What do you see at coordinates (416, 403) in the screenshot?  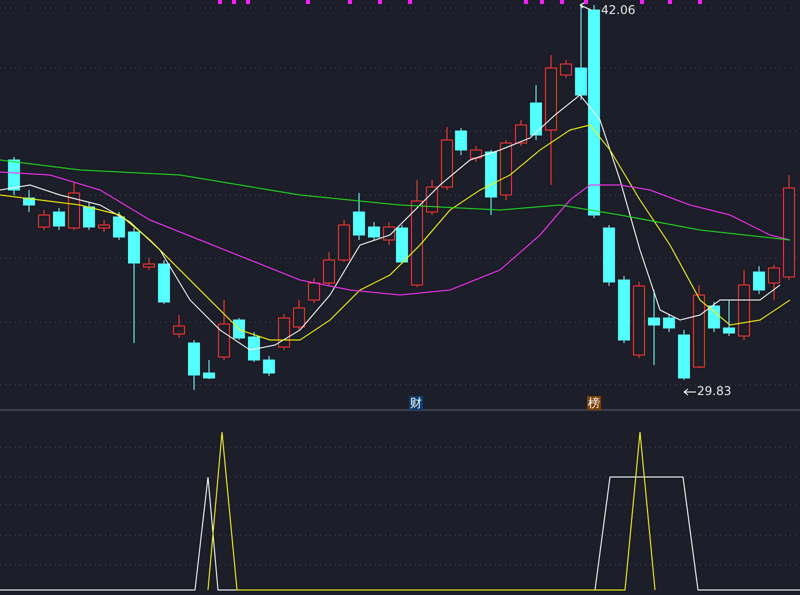 I see `event-marker: 财` at bounding box center [416, 403].